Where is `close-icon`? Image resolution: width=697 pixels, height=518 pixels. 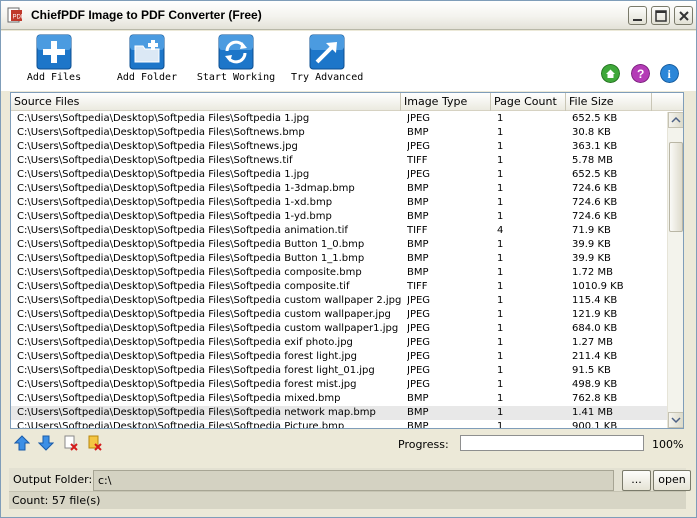 close-icon is located at coordinates (684, 16).